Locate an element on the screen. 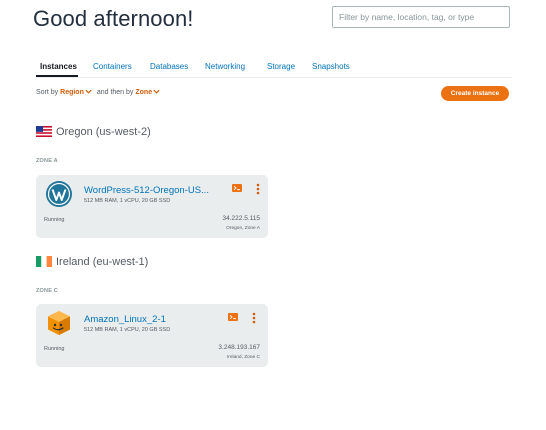 The image size is (546, 430). instance-ip: 34.222.5.115 is located at coordinates (241, 218).